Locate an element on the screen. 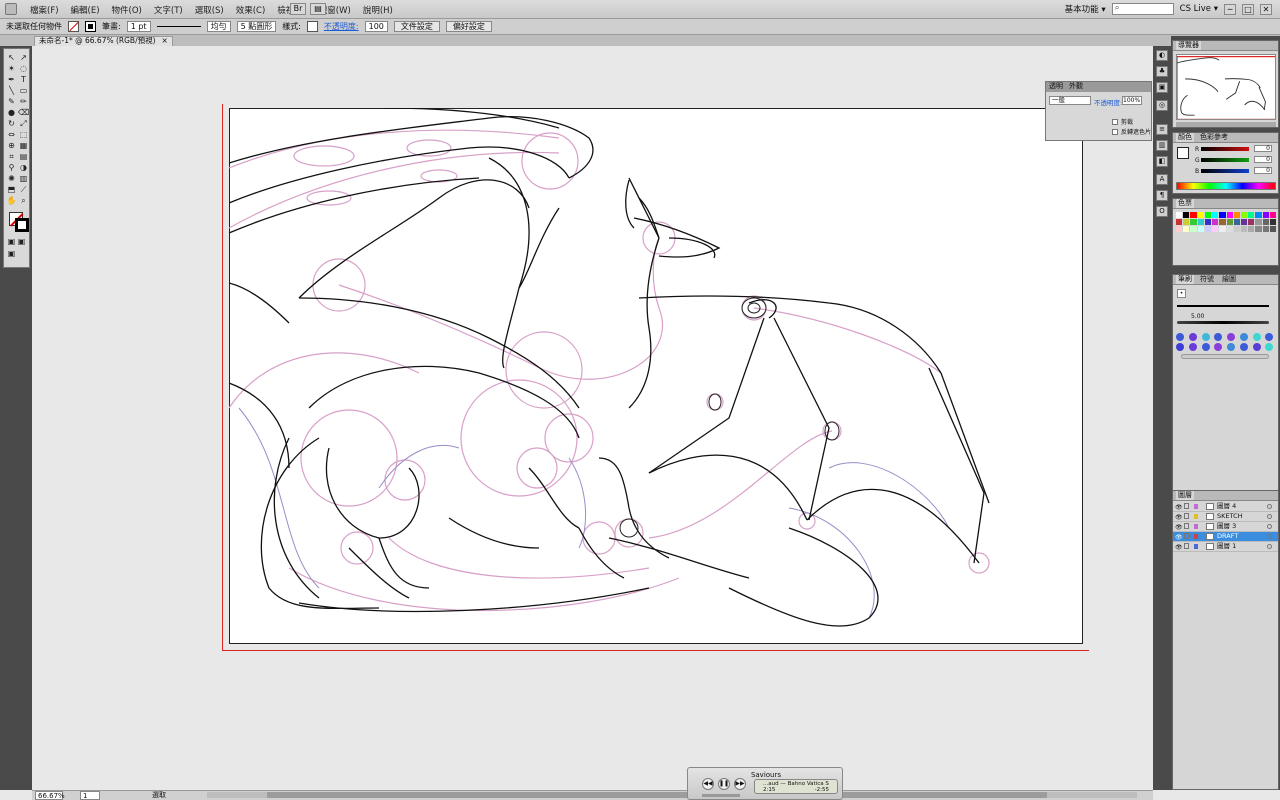 The image size is (1280, 800). paragraph-icon: ¶ is located at coordinates (1162, 195).